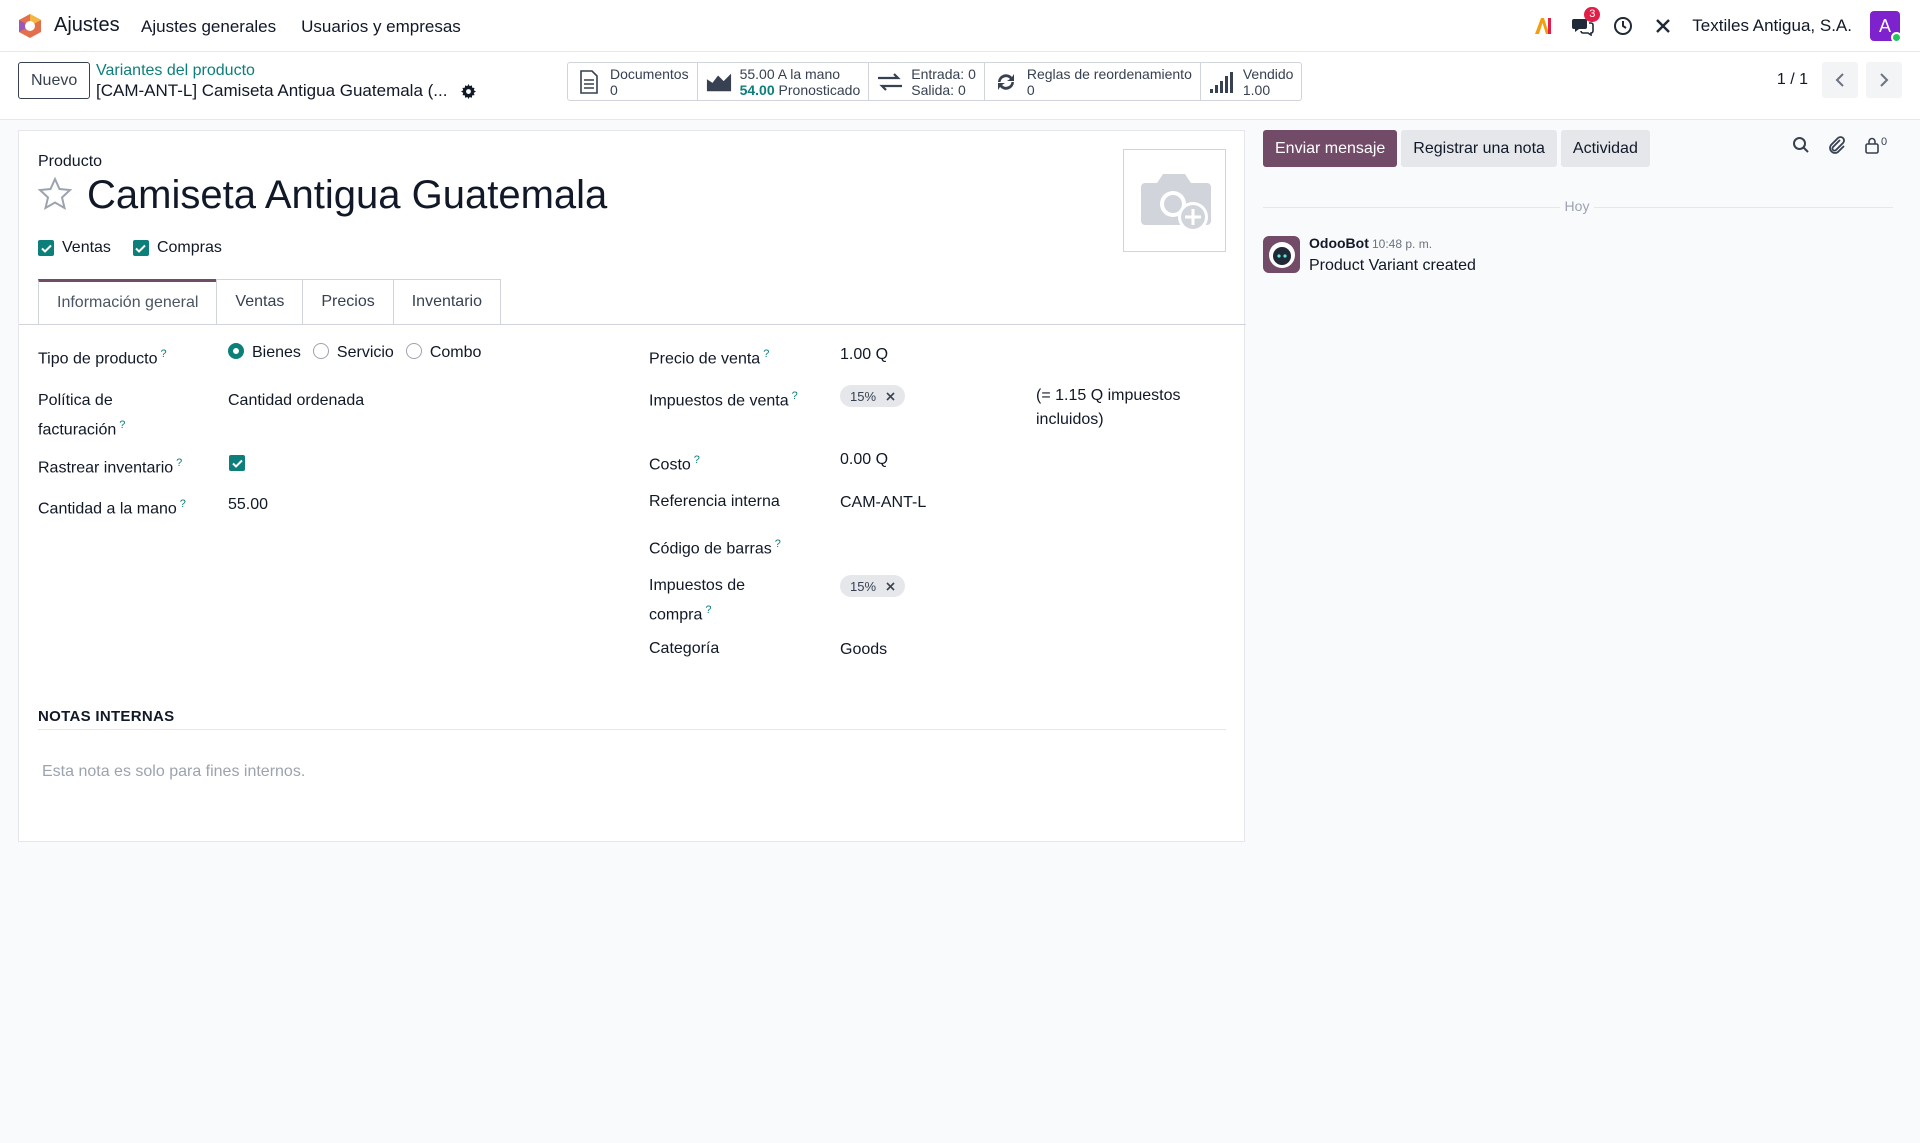 The image size is (1920, 1143). I want to click on activity-button: Actividad, so click(1605, 148).